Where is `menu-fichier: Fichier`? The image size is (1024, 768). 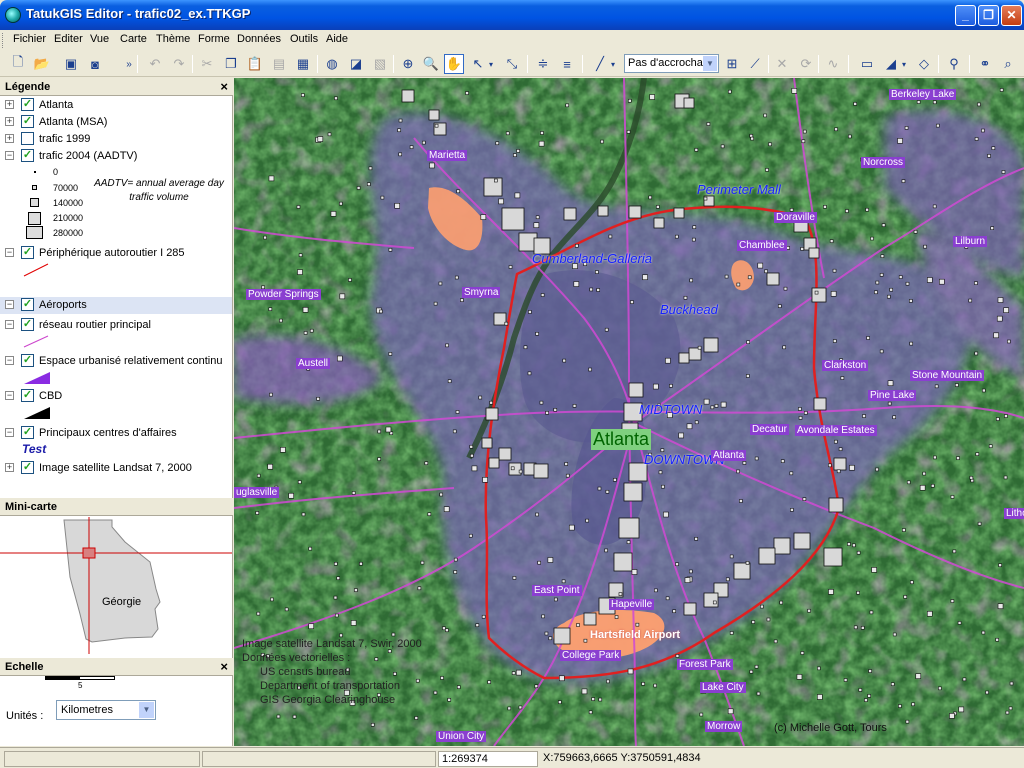
menu-fichier: Fichier is located at coordinates (29, 39).